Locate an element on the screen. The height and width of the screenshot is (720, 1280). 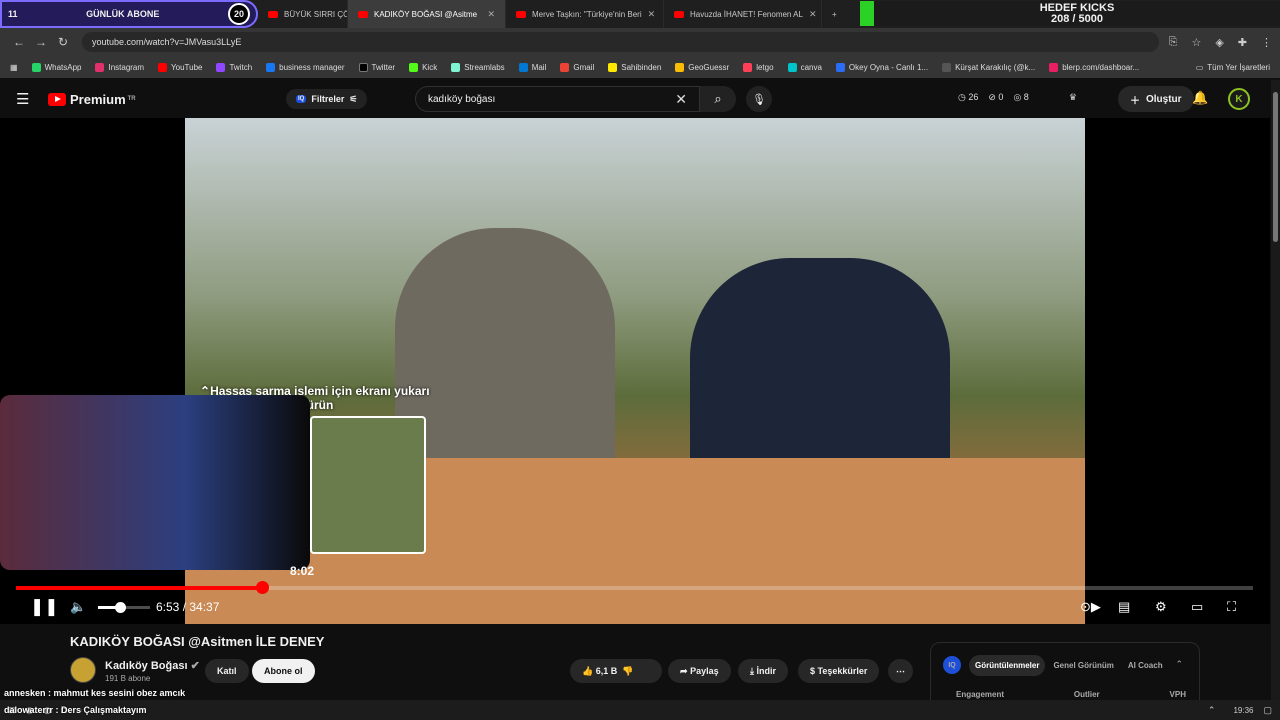
download-icon: ⤓ is located at coordinates (752, 670).